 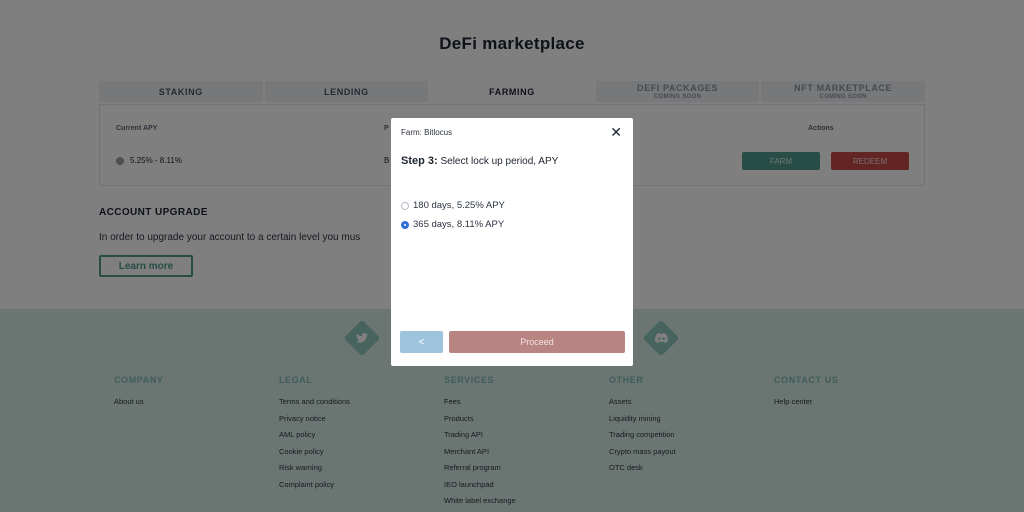 What do you see at coordinates (459, 205) in the screenshot?
I see `option-label: 180 days, 5.25% APY` at bounding box center [459, 205].